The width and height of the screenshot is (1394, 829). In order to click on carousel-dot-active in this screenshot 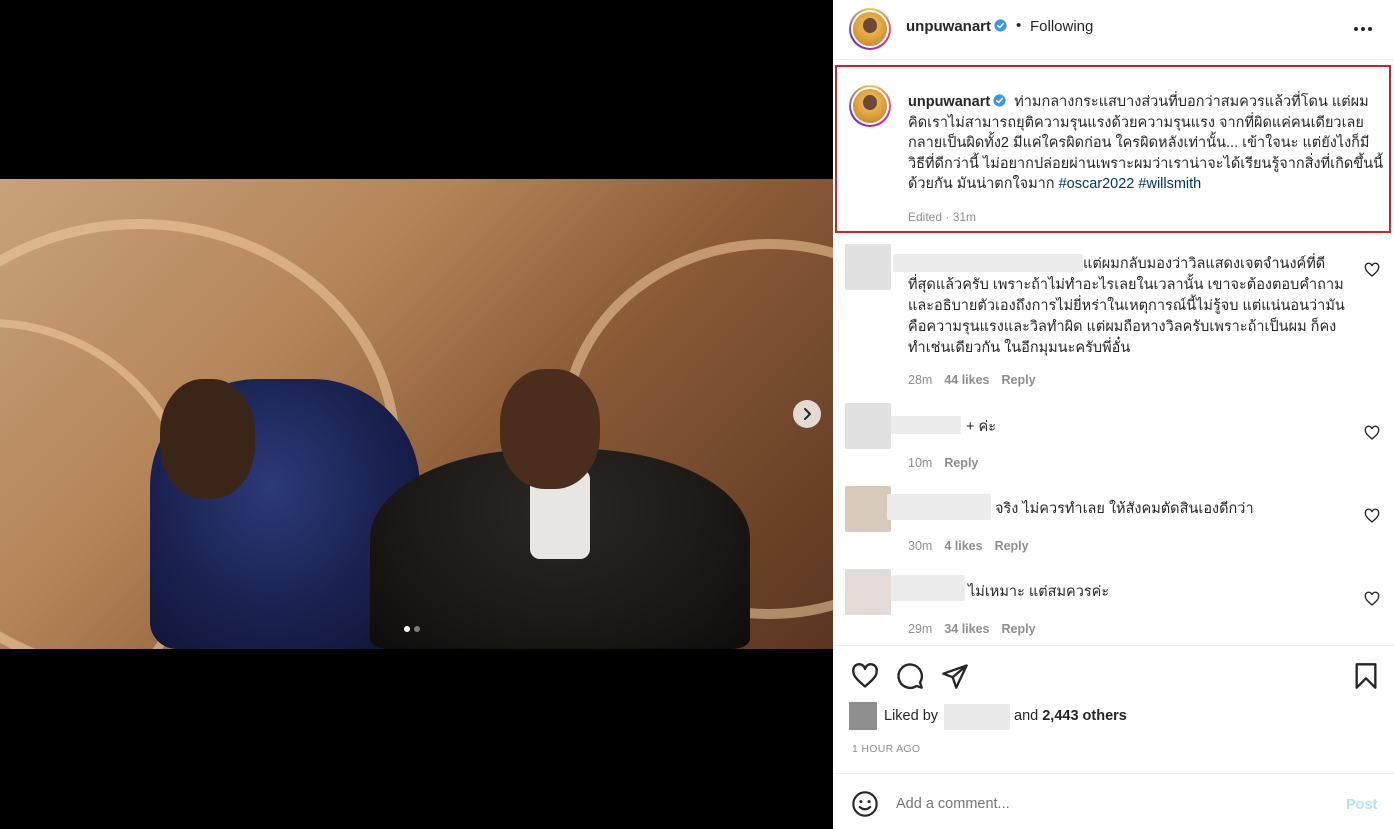, I will do `click(407, 629)`.